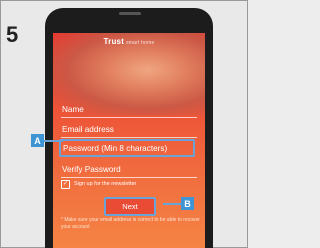 Image resolution: width=320 pixels, height=248 pixels. I want to click on name-field: Name, so click(129, 107).